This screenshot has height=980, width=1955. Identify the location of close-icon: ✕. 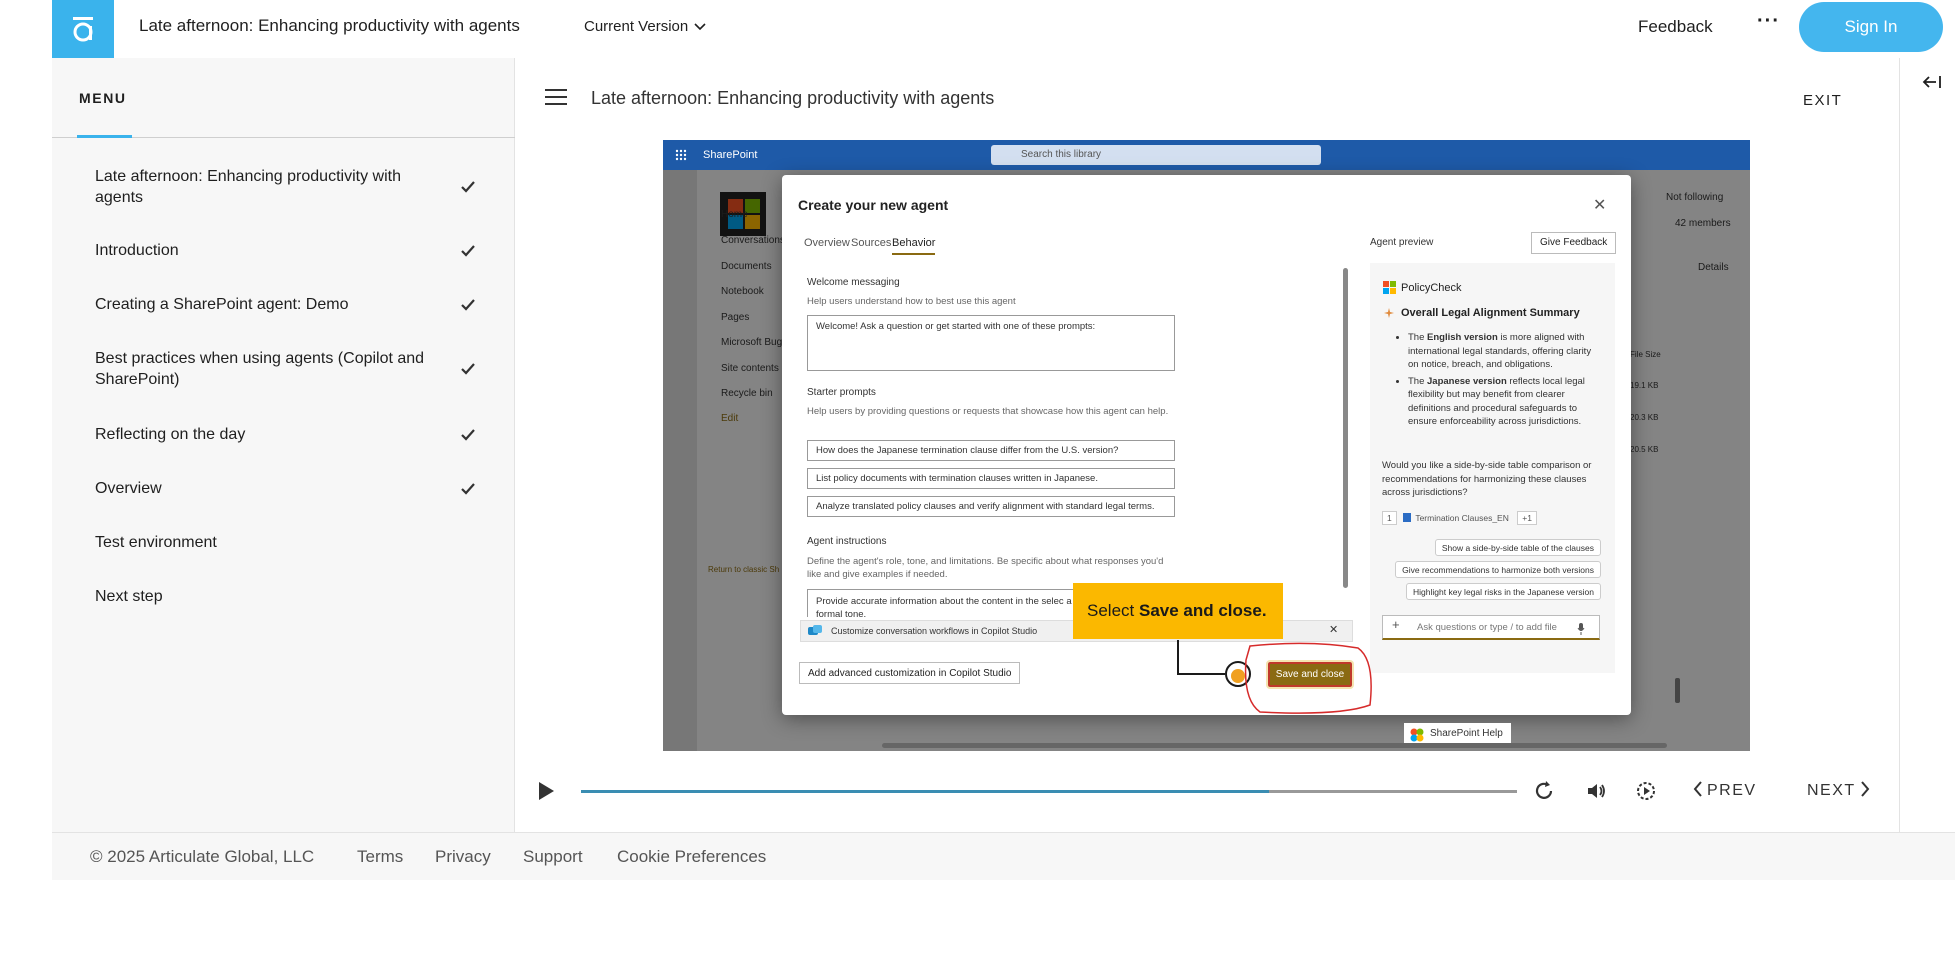
(1599, 205).